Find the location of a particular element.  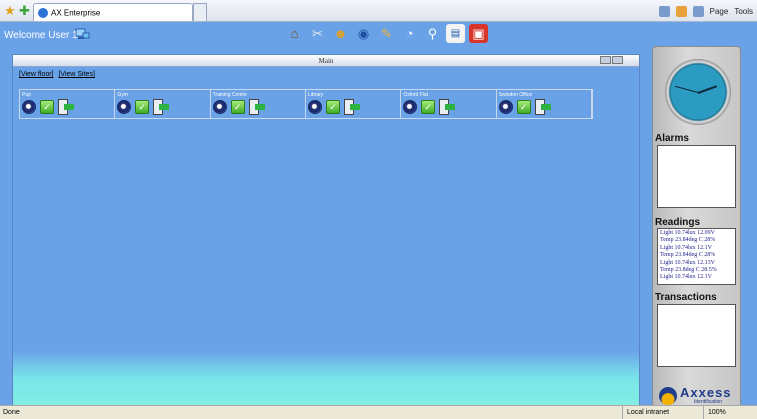

reading-item: Light 10.74lux 12.13V is located at coordinates (687, 262).